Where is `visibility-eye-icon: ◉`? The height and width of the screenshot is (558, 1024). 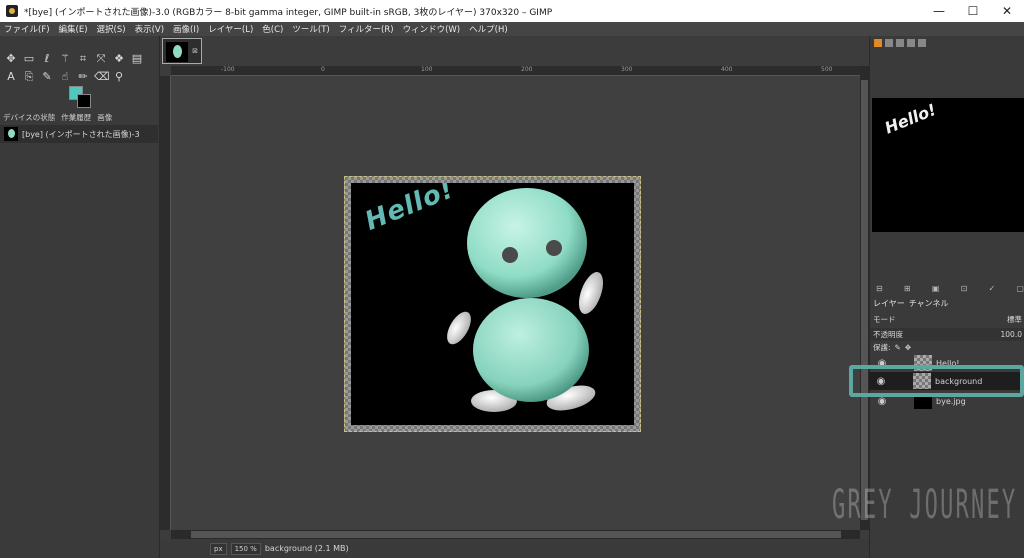 visibility-eye-icon: ◉ is located at coordinates (882, 401).